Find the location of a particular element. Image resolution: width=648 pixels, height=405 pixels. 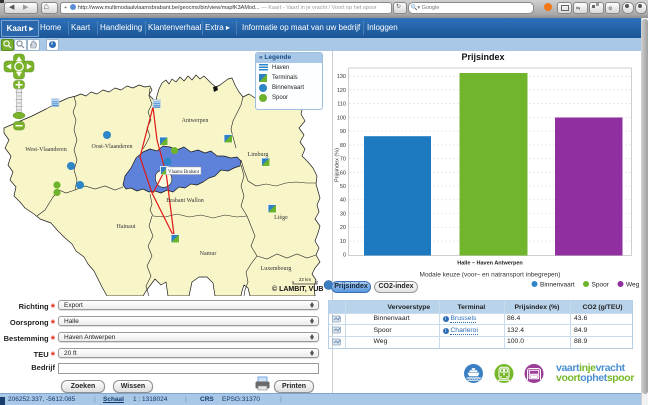

svg-text: Weg is located at coordinates (633, 285).